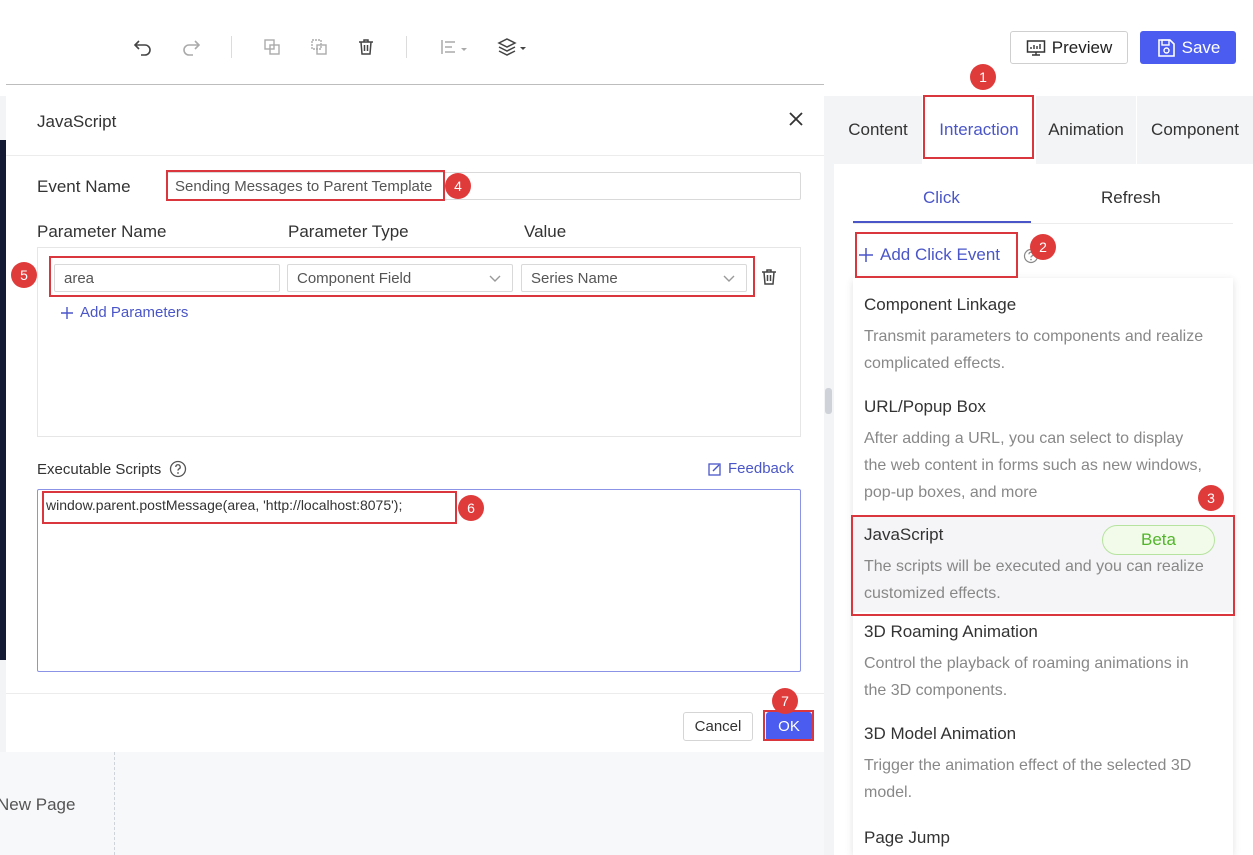  I want to click on paste-icon, so click(319, 47).